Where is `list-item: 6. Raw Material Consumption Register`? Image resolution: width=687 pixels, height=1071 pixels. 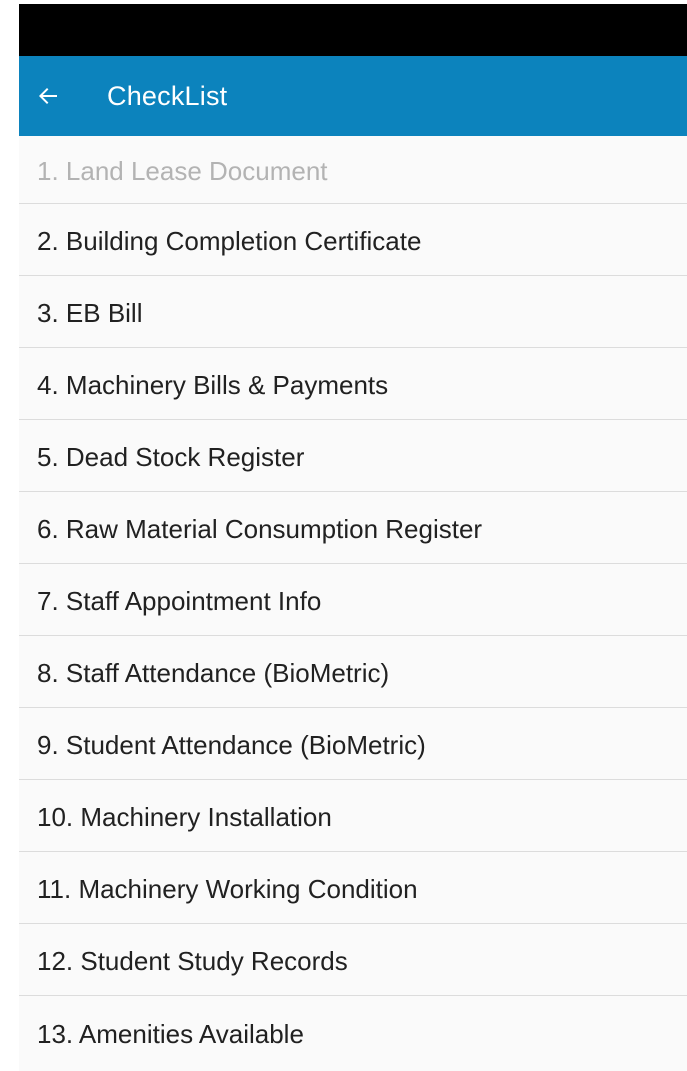
list-item: 6. Raw Material Consumption Register is located at coordinates (353, 528).